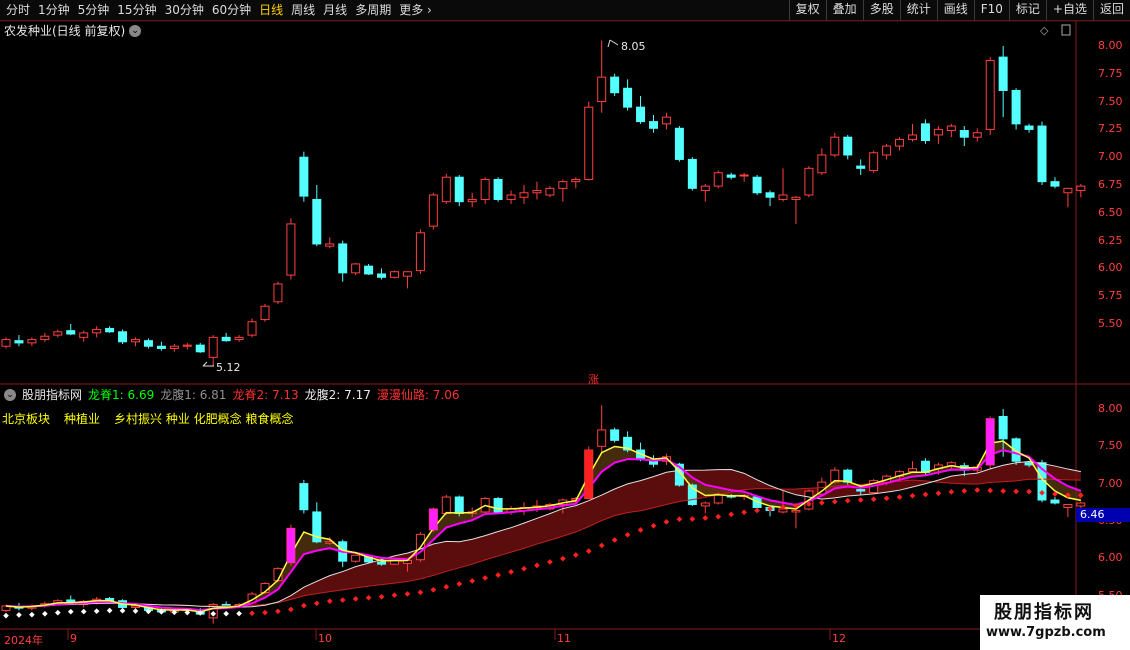 This screenshot has height=650, width=1130. Describe the element at coordinates (1110, 129) in the screenshot. I see `y-tick-label: 7.25` at that location.